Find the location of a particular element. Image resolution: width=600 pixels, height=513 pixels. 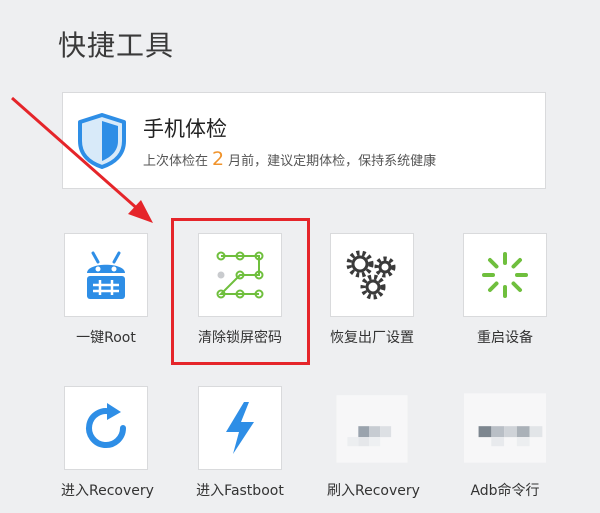

page-title: 快捷工具 is located at coordinates (116, 45).